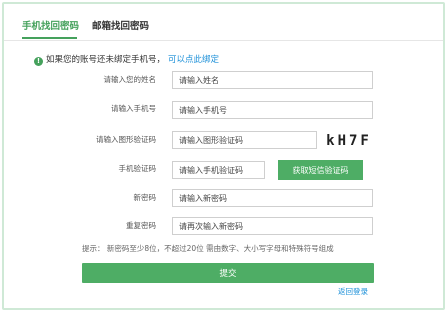 The height and width of the screenshot is (312, 447). Describe the element at coordinates (193, 60) in the screenshot. I see `bind-phone-link: 可以点此绑定` at that location.